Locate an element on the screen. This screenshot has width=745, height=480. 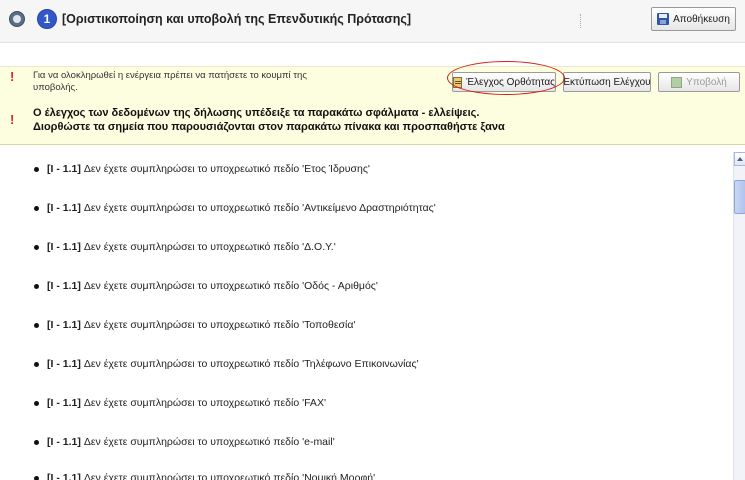
circle-icon is located at coordinates (17, 19).